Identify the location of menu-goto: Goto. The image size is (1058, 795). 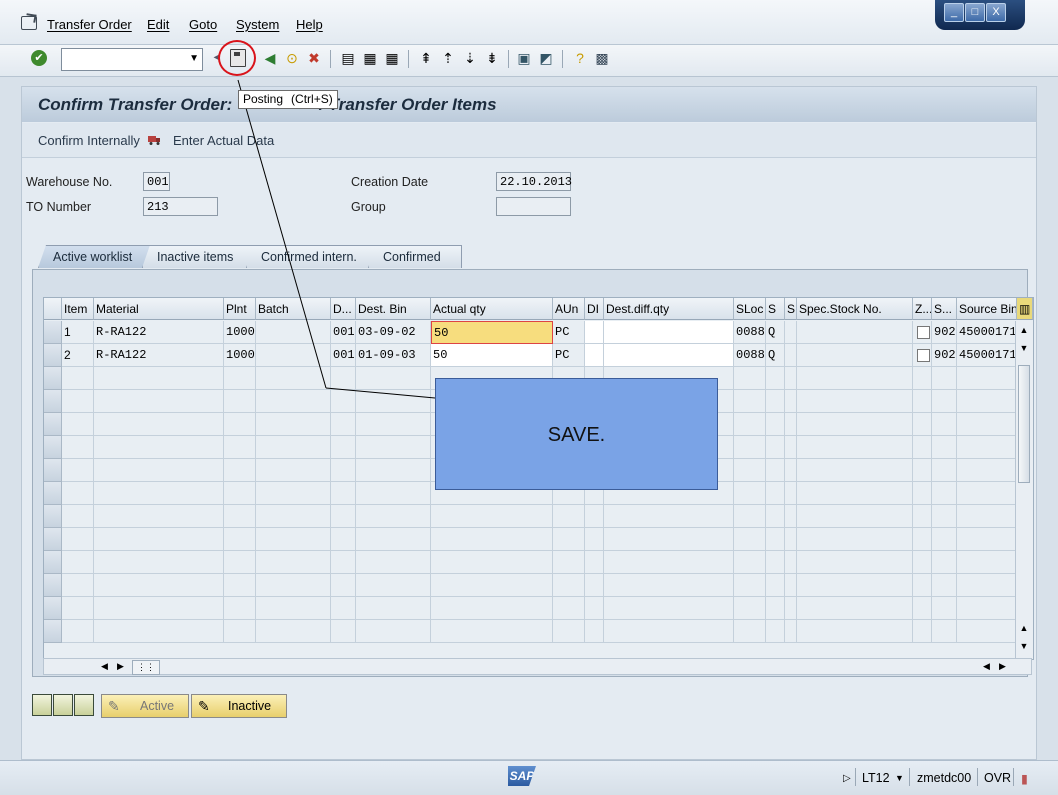
(203, 24).